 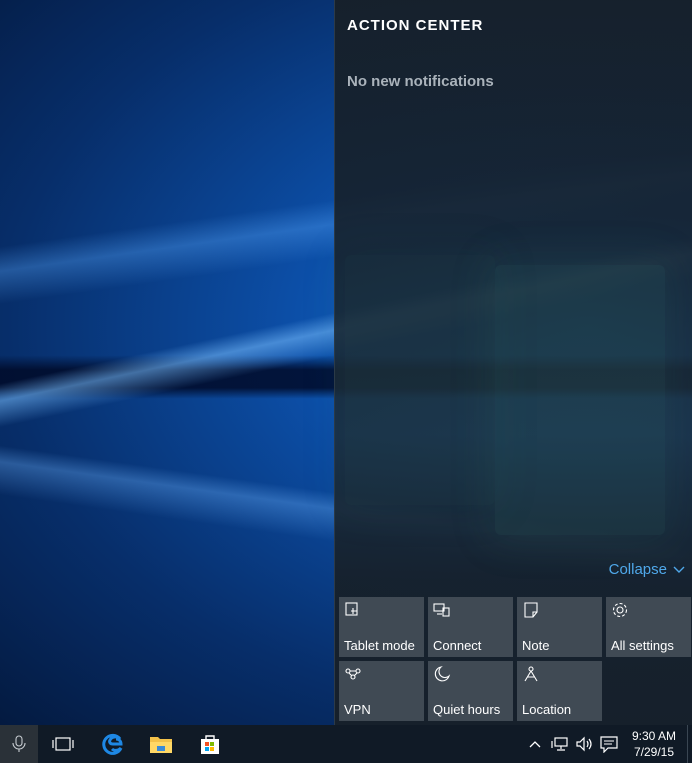 I want to click on network-button, so click(x=560, y=744).